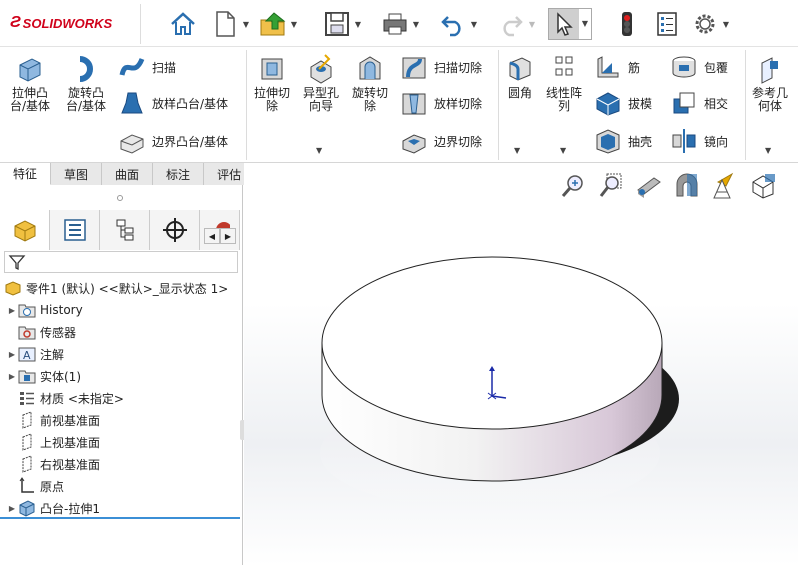 This screenshot has height=565, width=798. I want to click on rib-button: 筋, so click(617, 67).